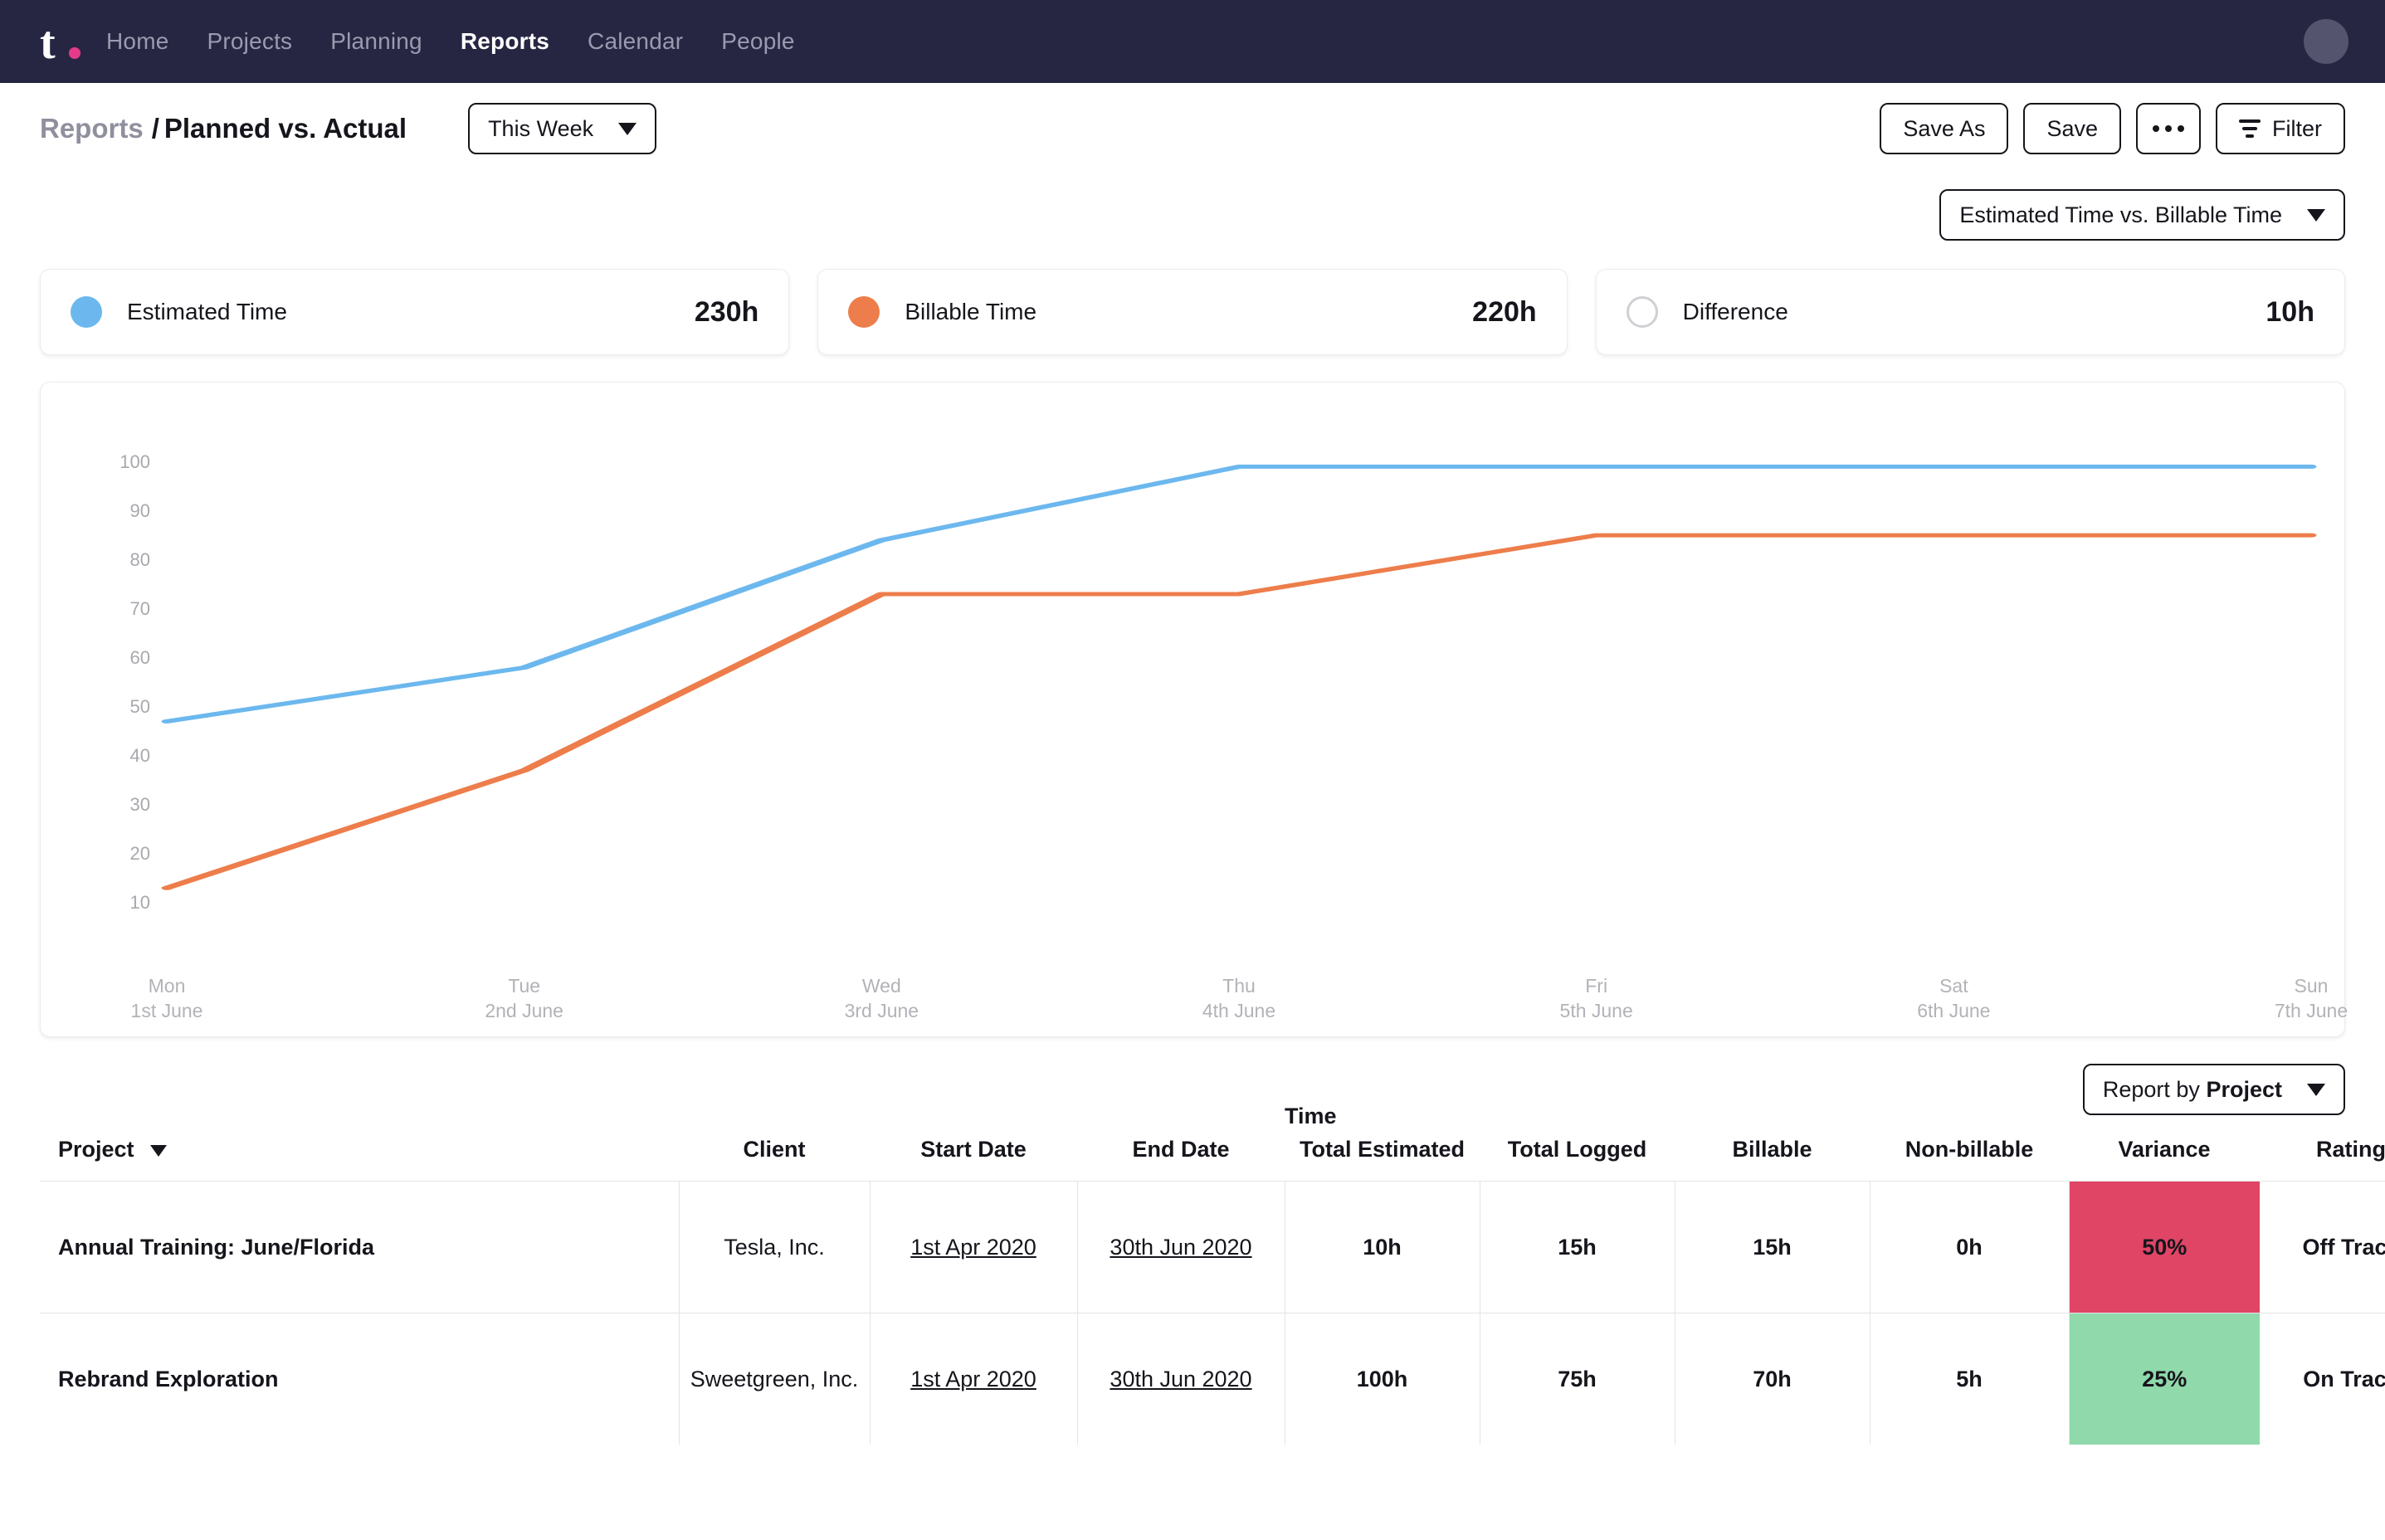  I want to click on period-select-value: This Week, so click(541, 128).